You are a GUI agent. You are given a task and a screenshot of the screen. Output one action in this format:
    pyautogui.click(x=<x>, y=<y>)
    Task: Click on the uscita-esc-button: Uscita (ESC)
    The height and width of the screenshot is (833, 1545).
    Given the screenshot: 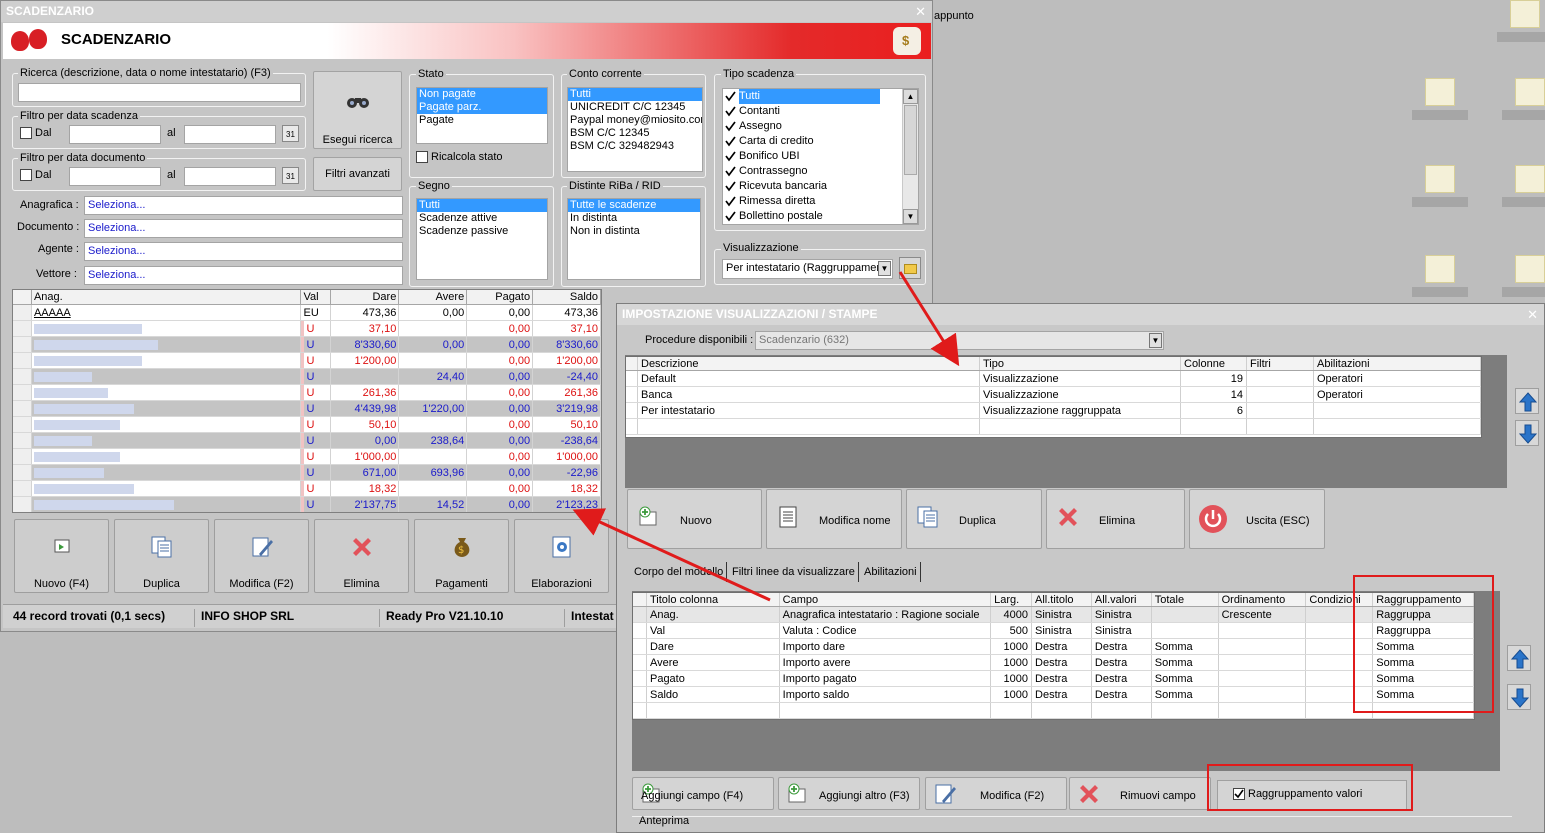 What is the action you would take?
    pyautogui.click(x=1257, y=519)
    